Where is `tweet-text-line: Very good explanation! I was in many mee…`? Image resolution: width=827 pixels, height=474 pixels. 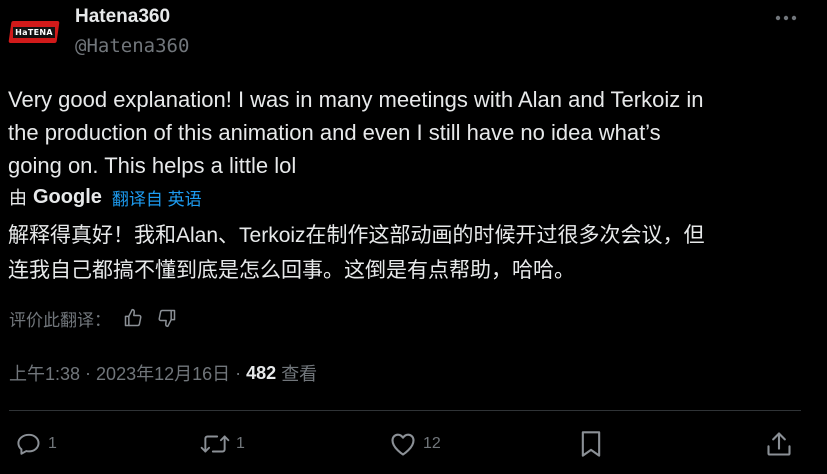
tweet-text-line: Very good explanation! I was in many mee… is located at coordinates (356, 99).